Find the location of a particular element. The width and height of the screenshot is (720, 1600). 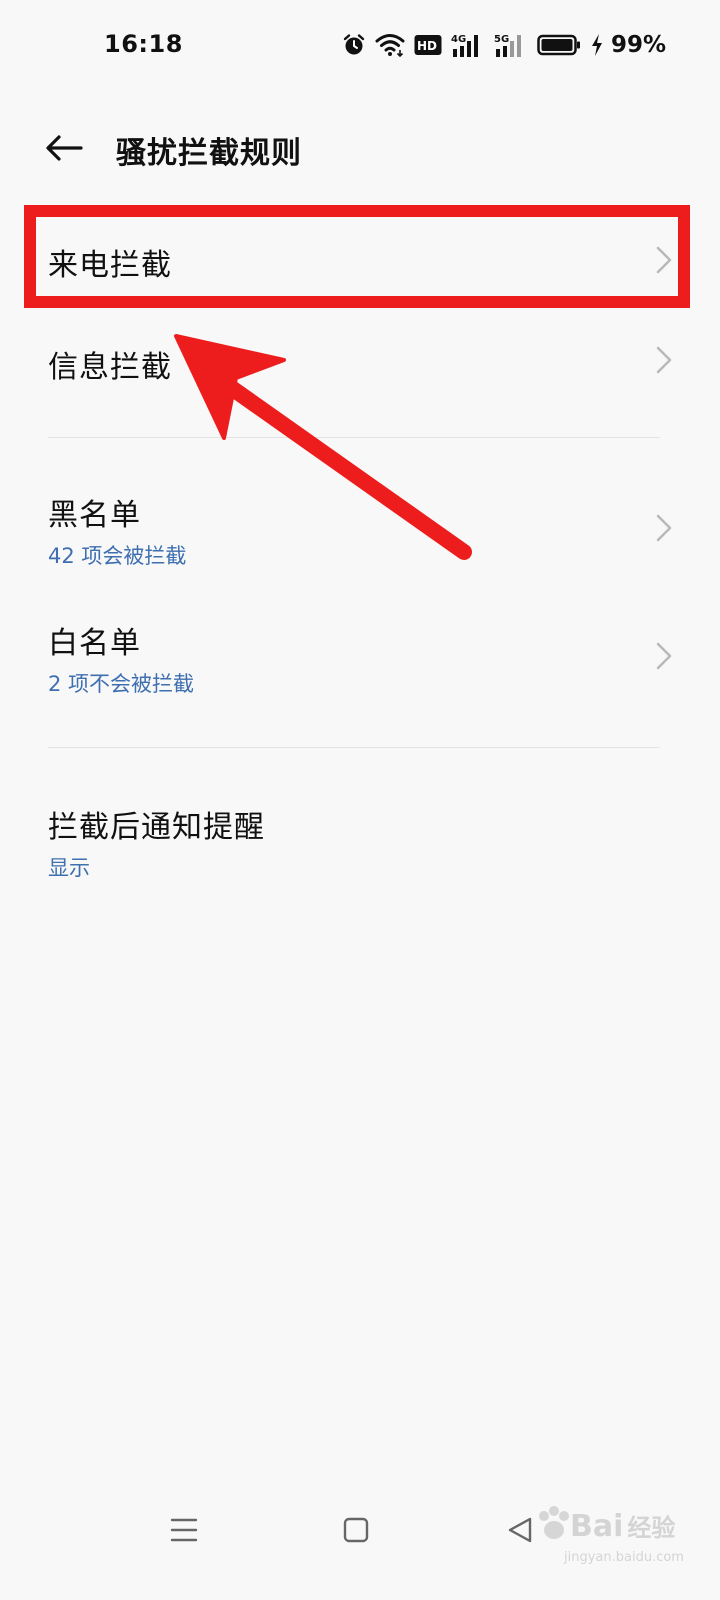

signal-5g-label: 5G is located at coordinates (501, 39).